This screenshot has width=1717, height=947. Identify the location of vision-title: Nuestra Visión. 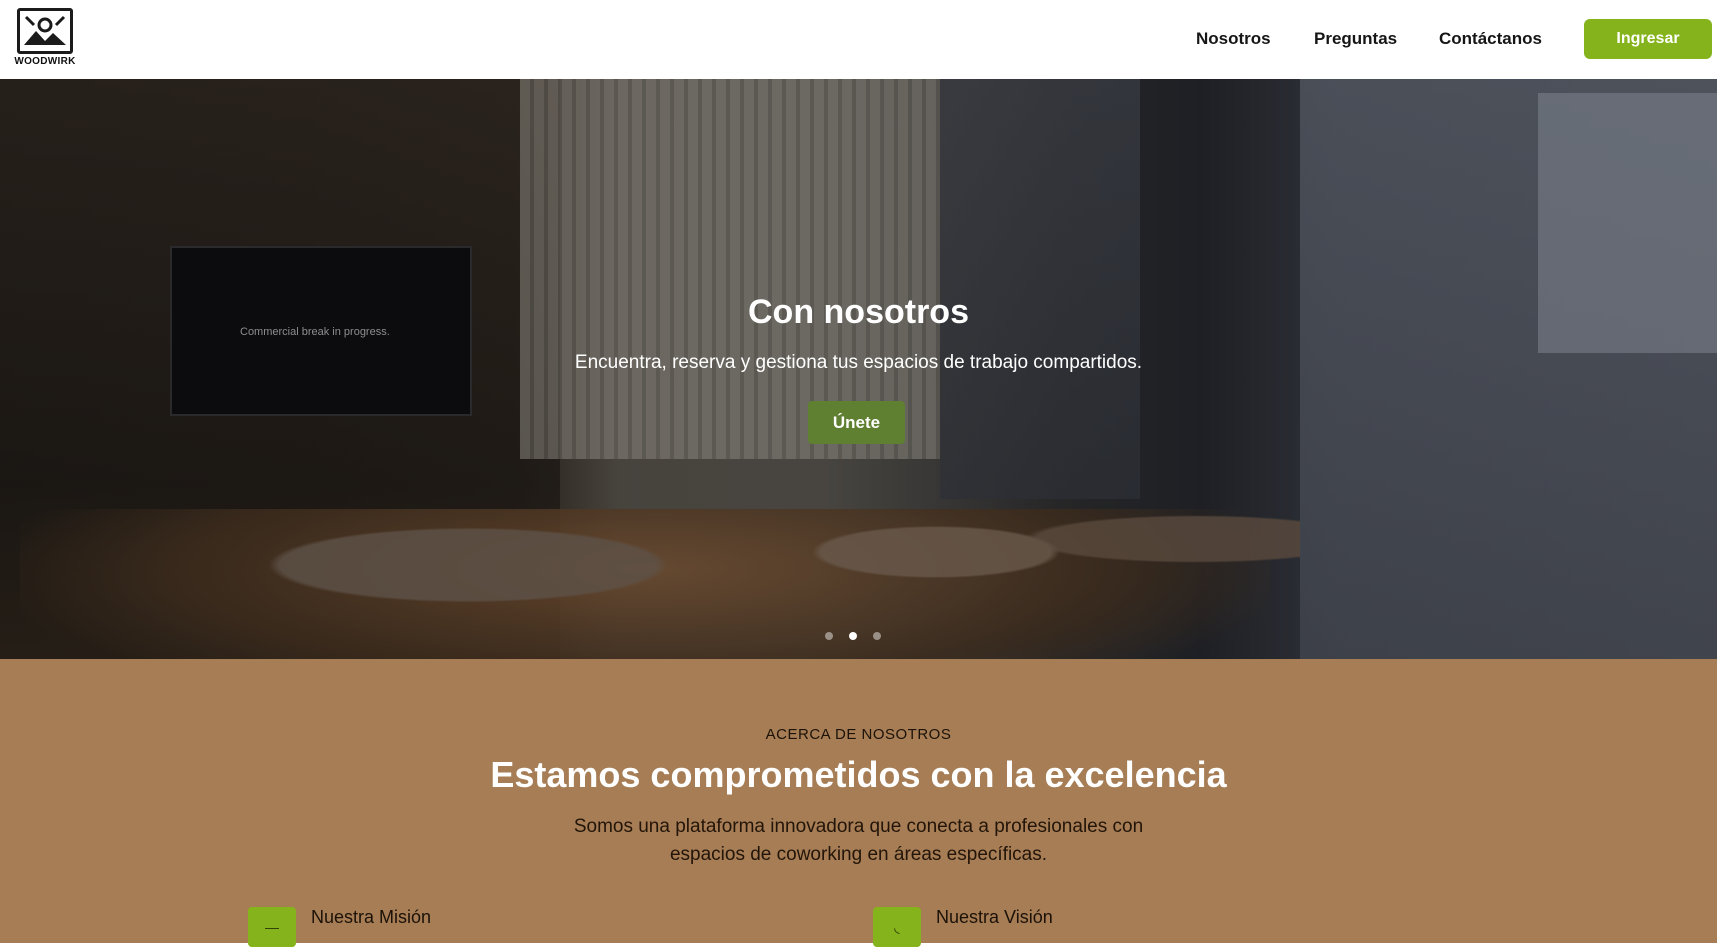
(994, 917).